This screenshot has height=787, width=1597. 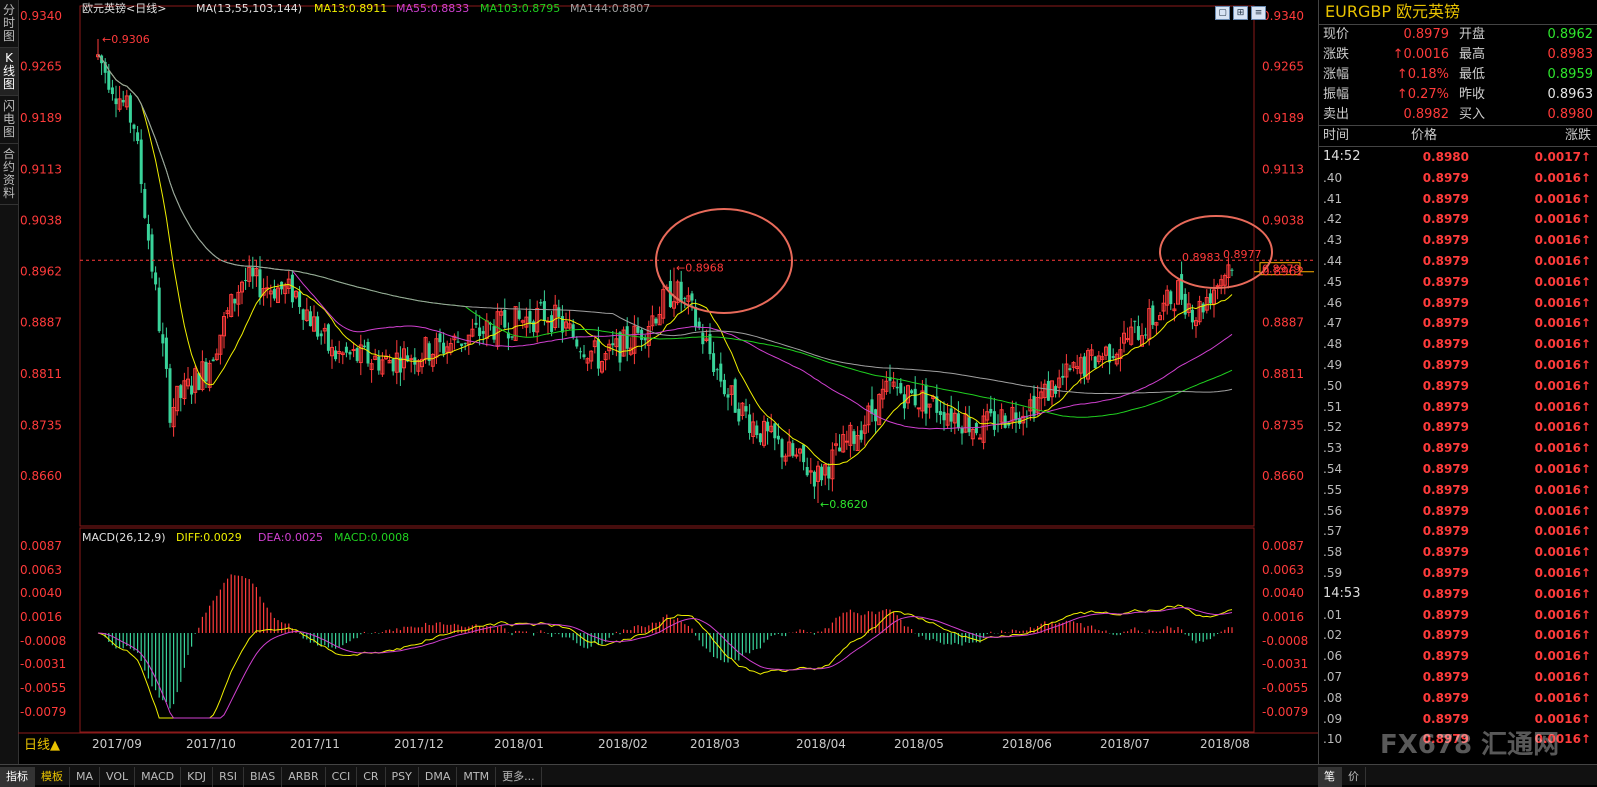 I want to click on month-label: 2018/02, so click(x=623, y=744).